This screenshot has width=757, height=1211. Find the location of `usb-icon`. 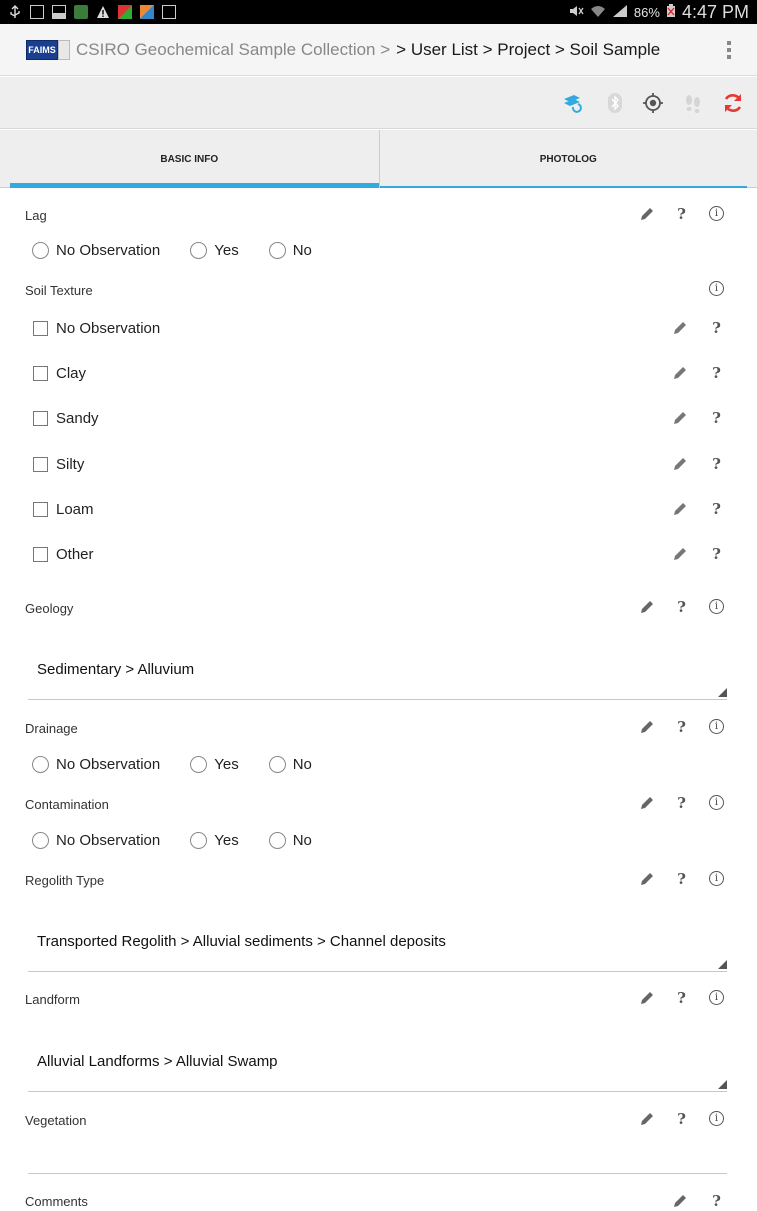

usb-icon is located at coordinates (15, 12).